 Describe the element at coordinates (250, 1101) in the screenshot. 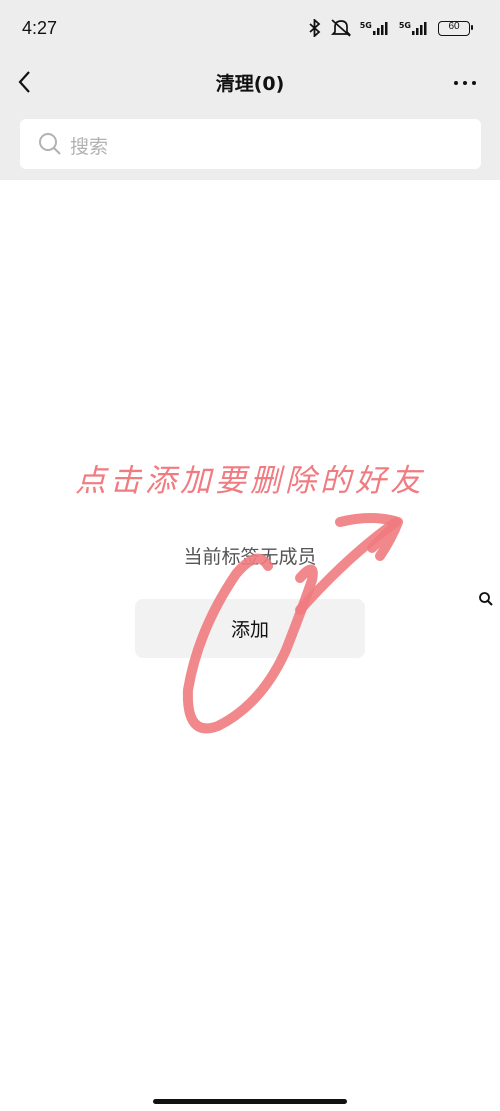

I see `home-indicator` at that location.